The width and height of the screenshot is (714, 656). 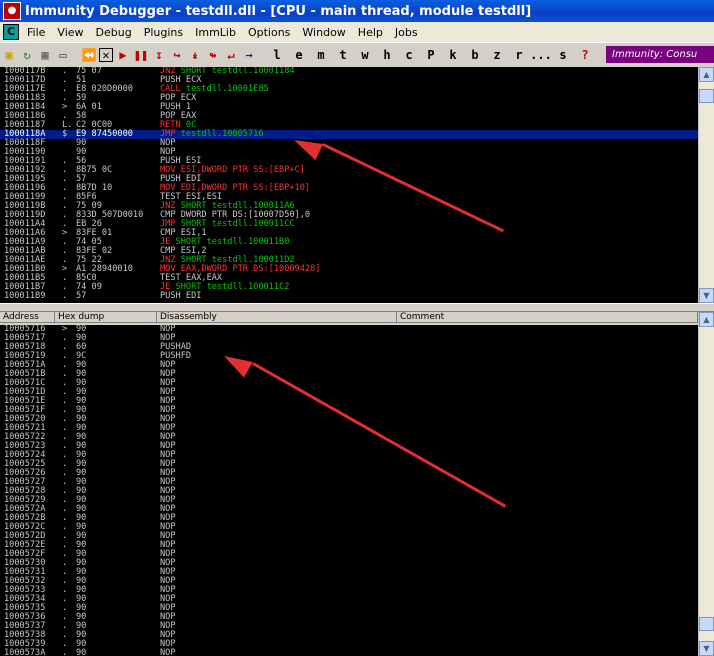 What do you see at coordinates (116, 32) in the screenshot?
I see `menu-debug: Debug` at bounding box center [116, 32].